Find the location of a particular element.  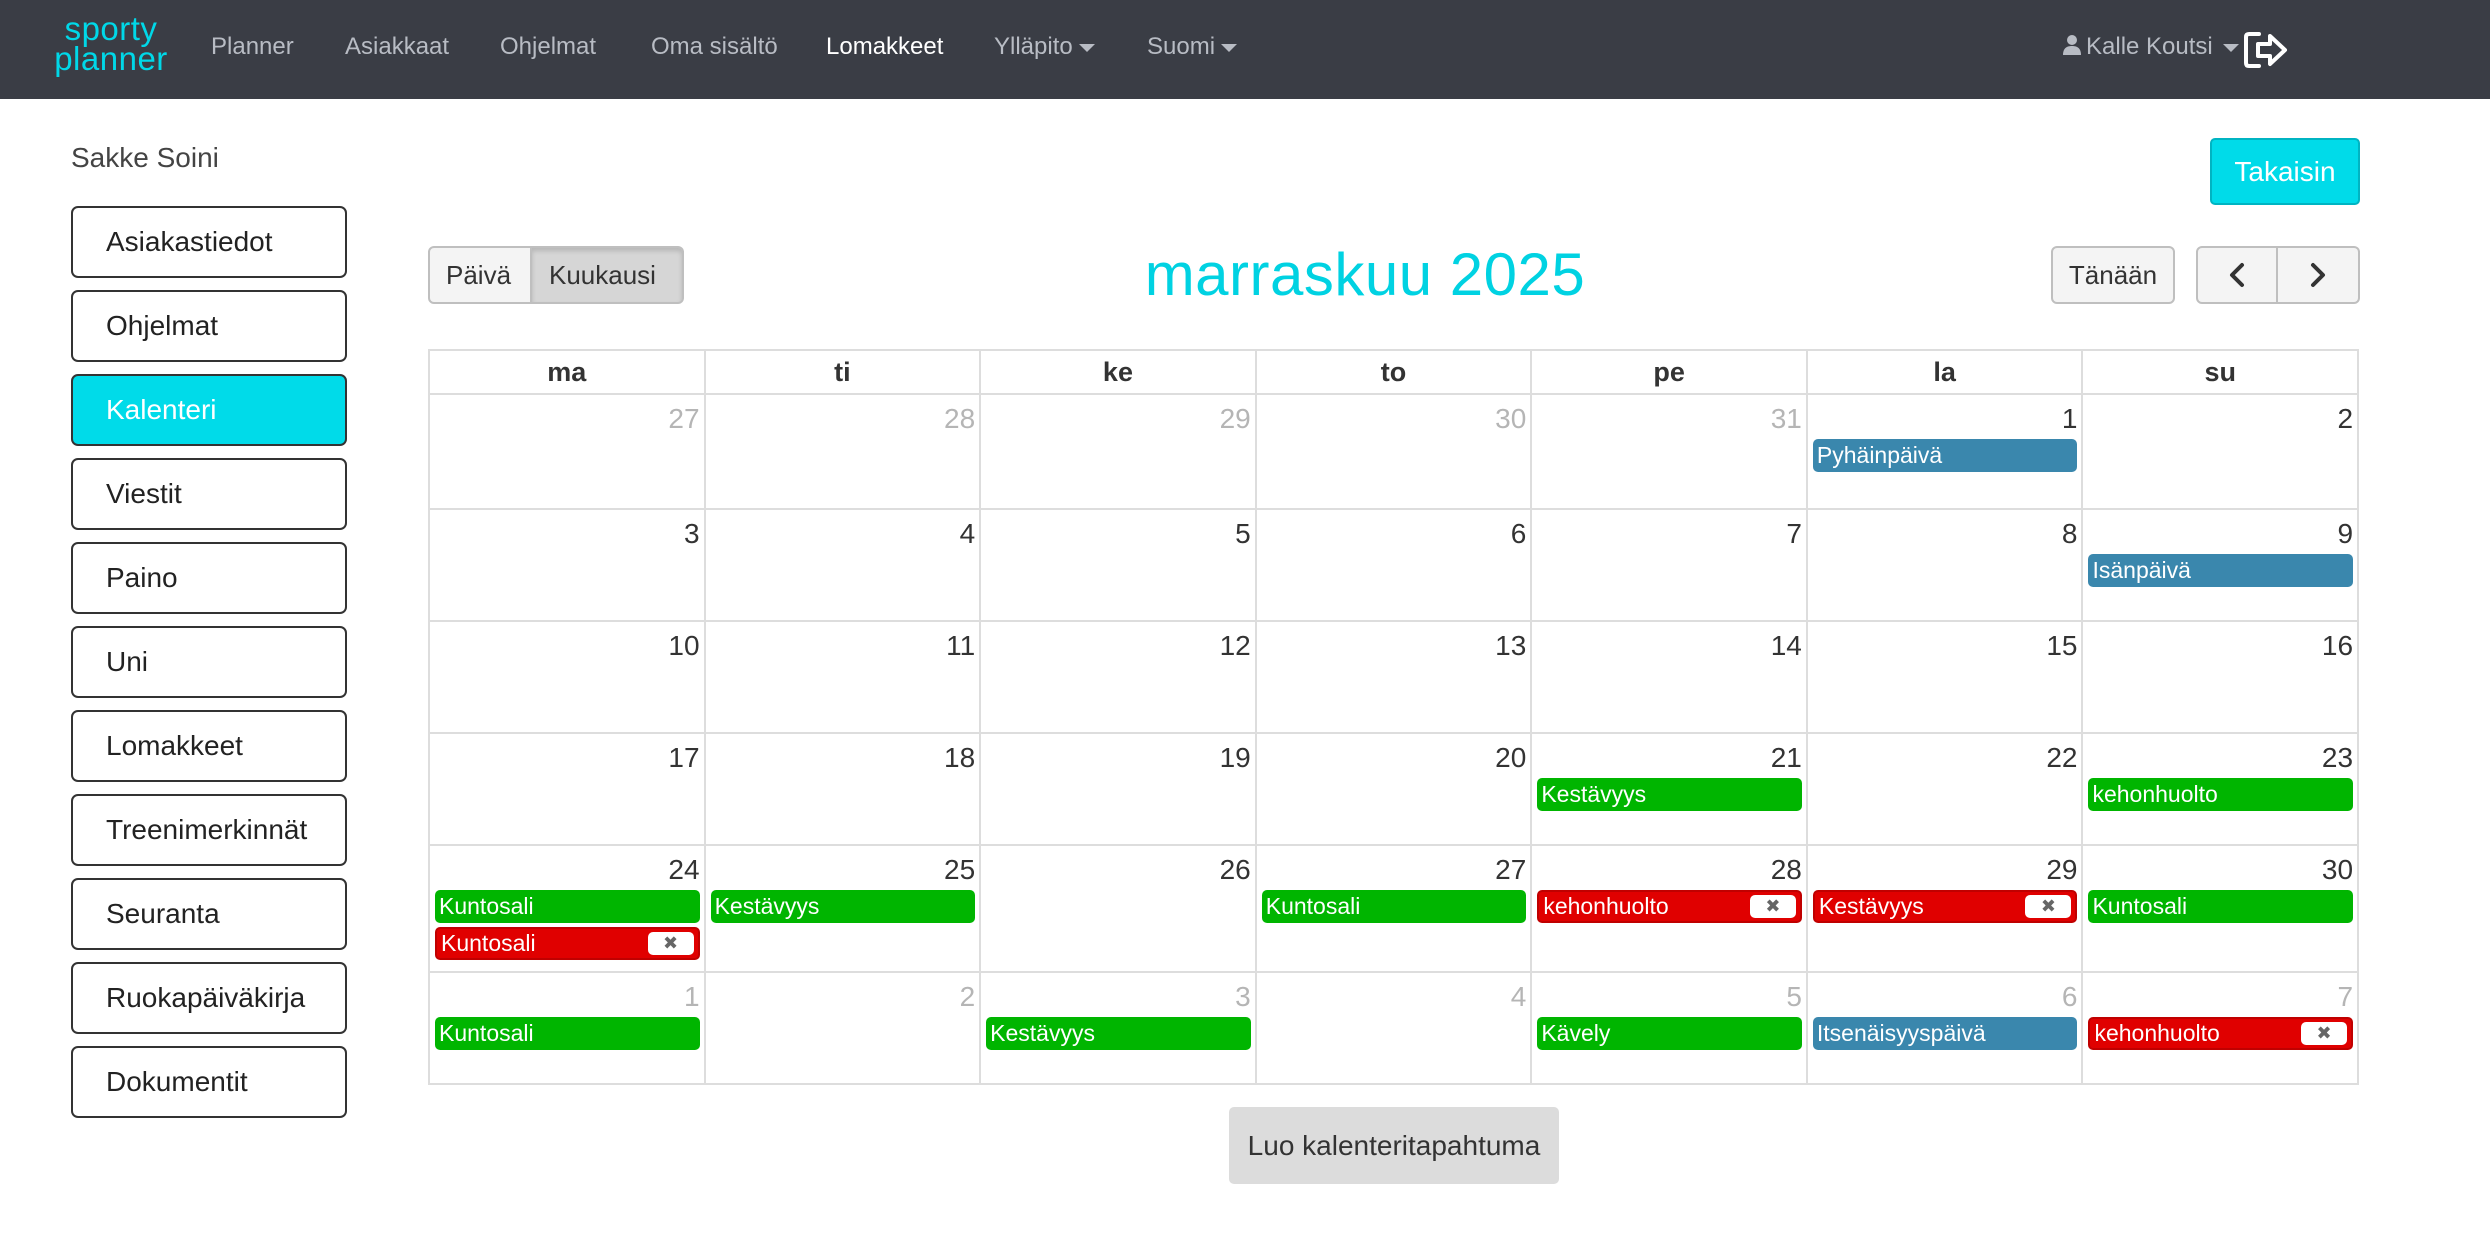

calendar-day-cell: 27 Kuntosali is located at coordinates (1395, 908).